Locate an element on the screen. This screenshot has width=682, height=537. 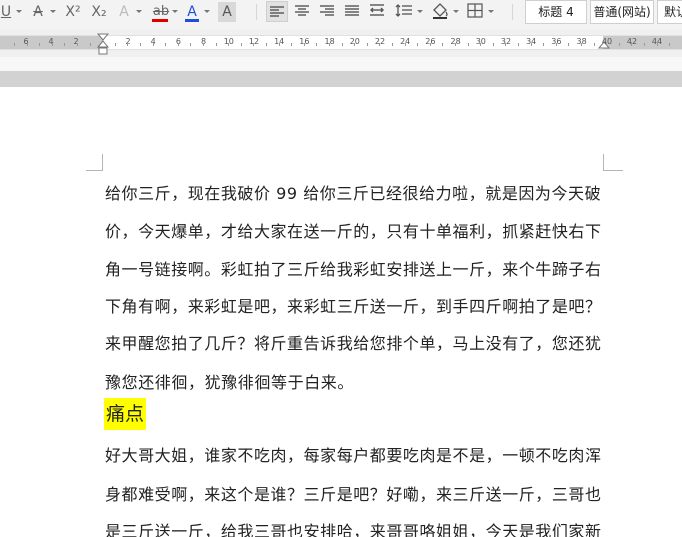
justify-button is located at coordinates (353, 11).